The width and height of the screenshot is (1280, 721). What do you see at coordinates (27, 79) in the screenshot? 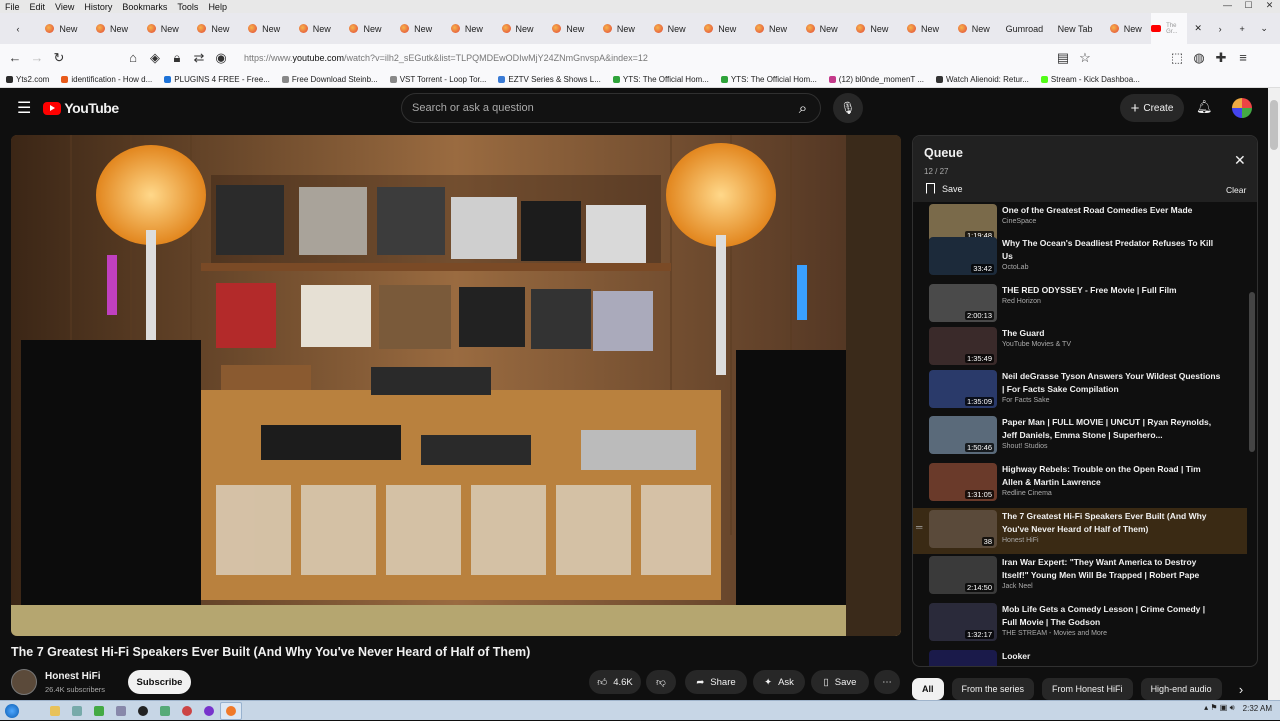
I see `bookmark-item: Yts2.com` at bounding box center [27, 79].